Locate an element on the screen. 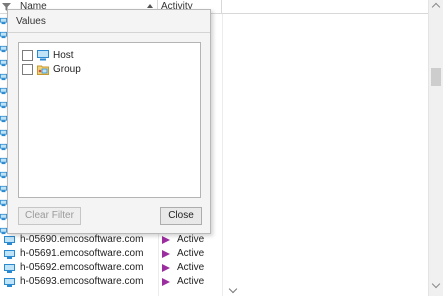 This screenshot has height=296, width=443. filter-item-label: Host is located at coordinates (63, 55).